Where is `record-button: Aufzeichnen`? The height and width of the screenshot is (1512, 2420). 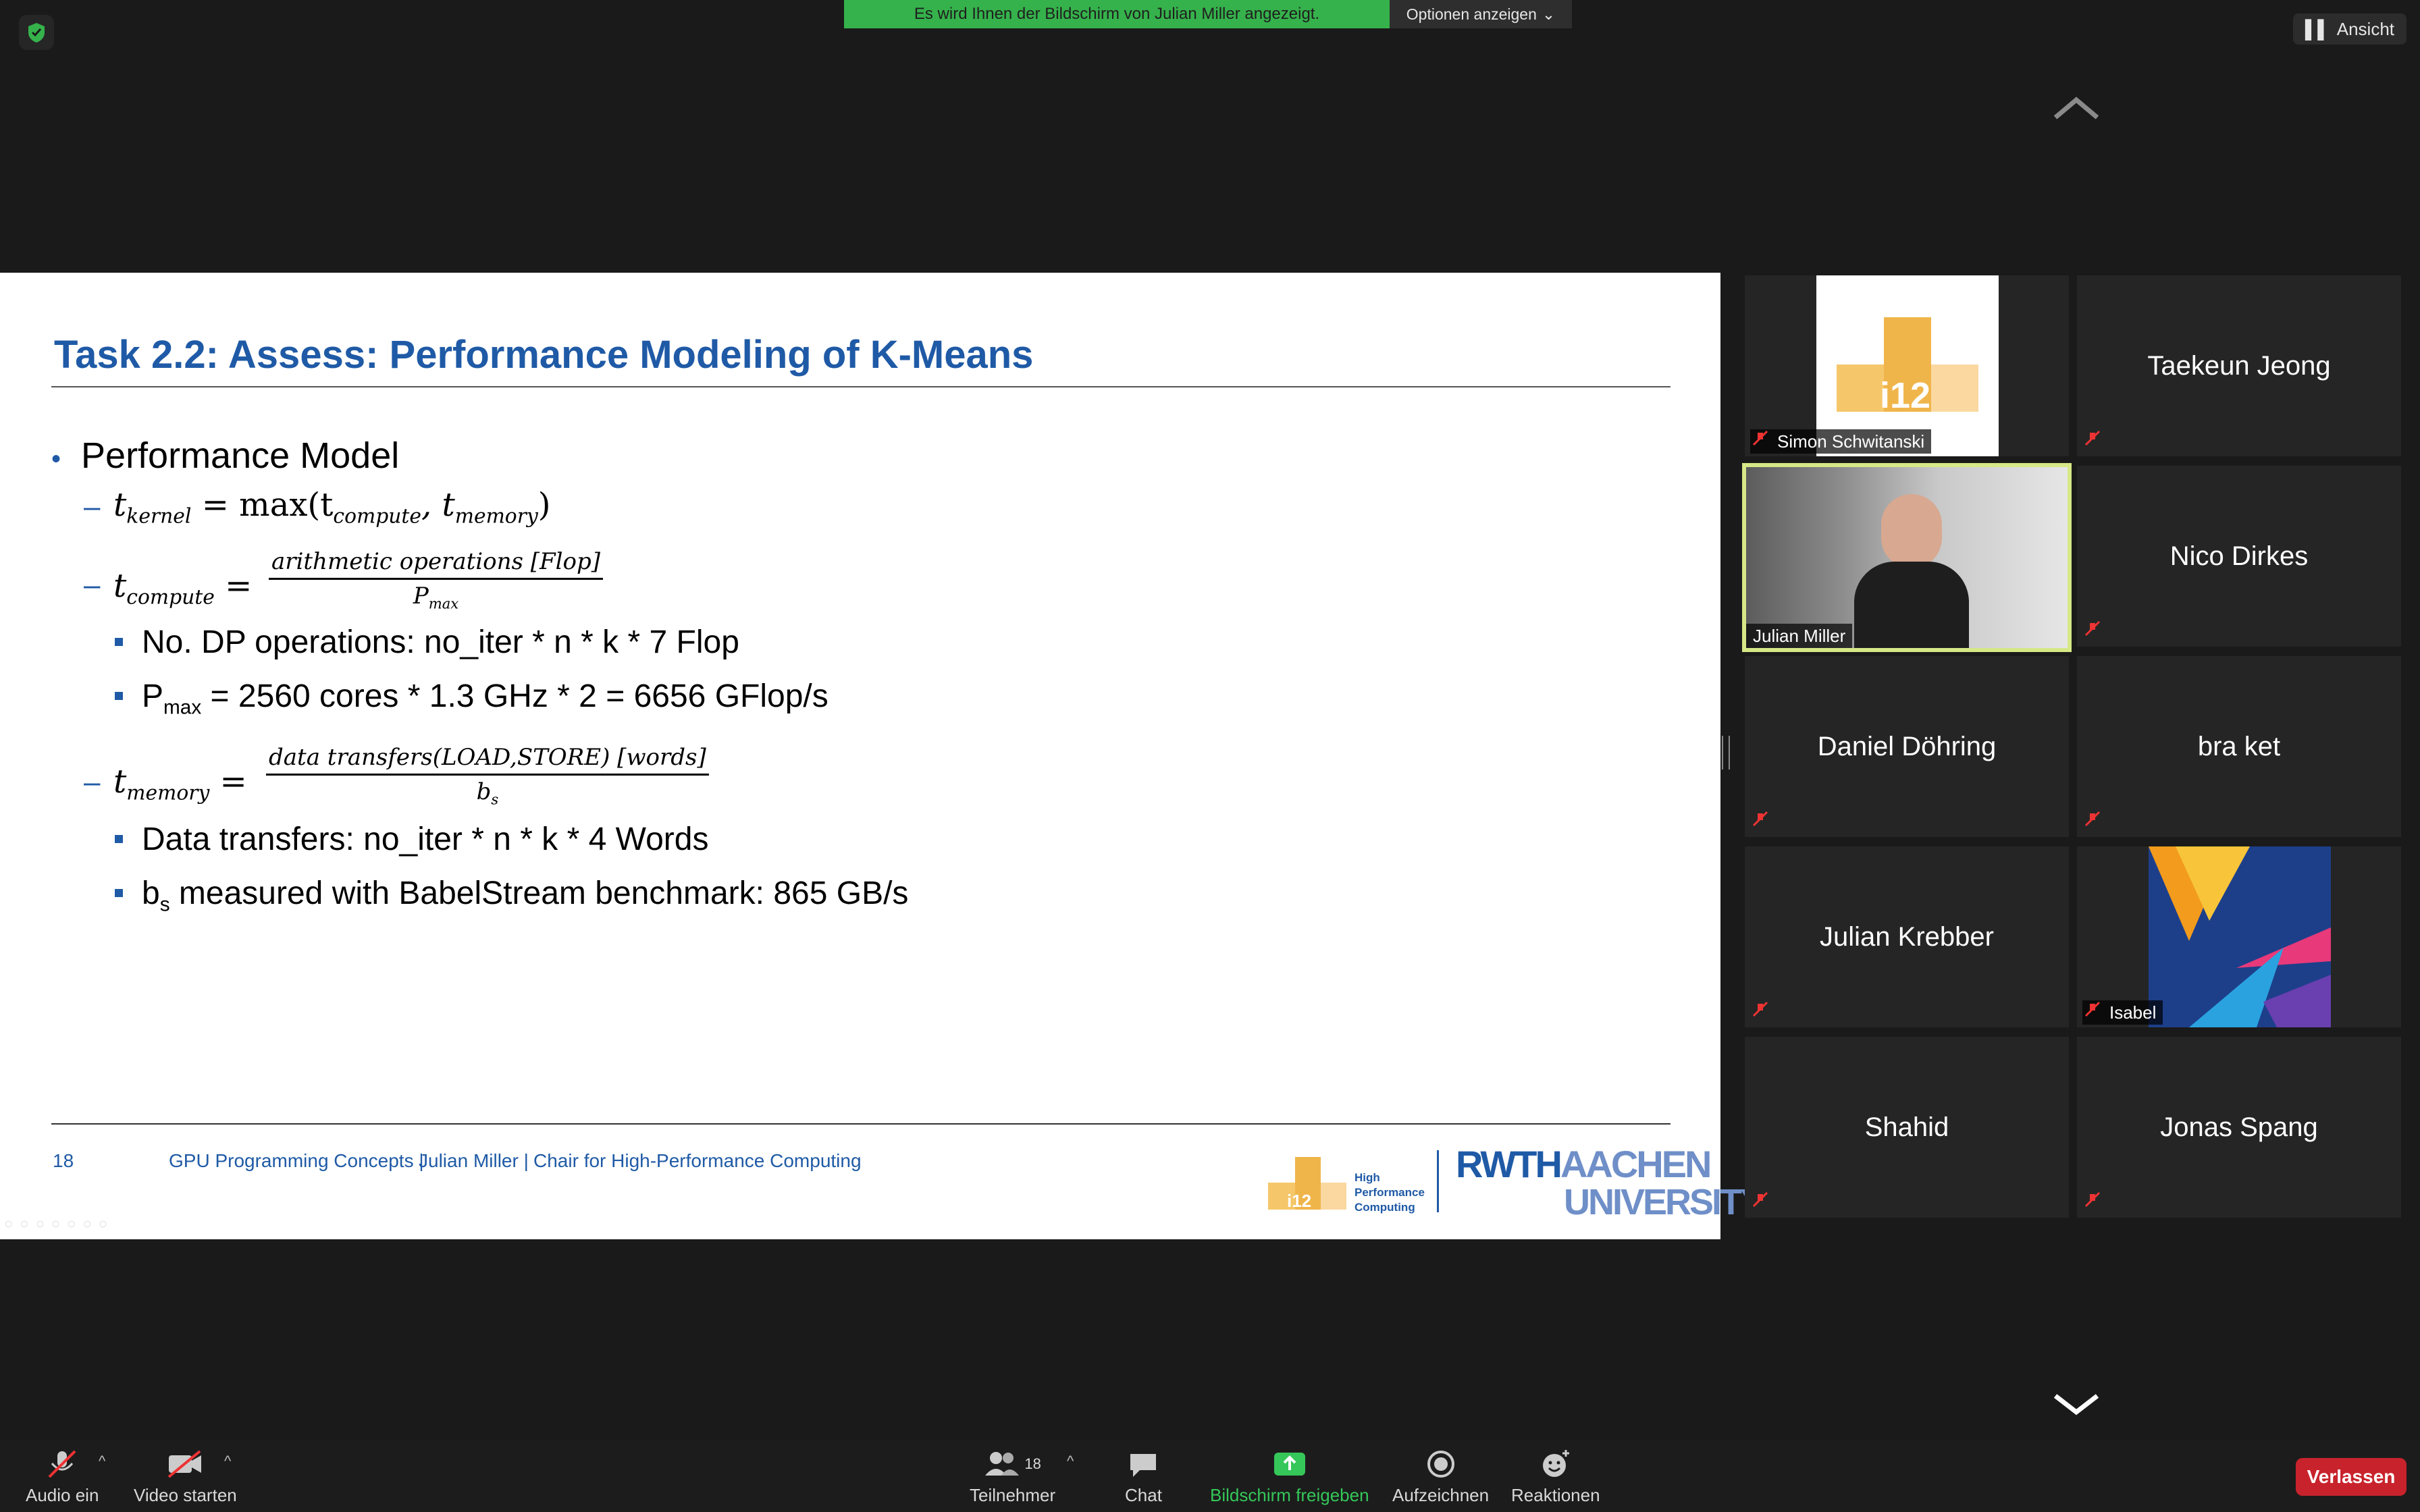 record-button: Aufzeichnen is located at coordinates (1440, 1477).